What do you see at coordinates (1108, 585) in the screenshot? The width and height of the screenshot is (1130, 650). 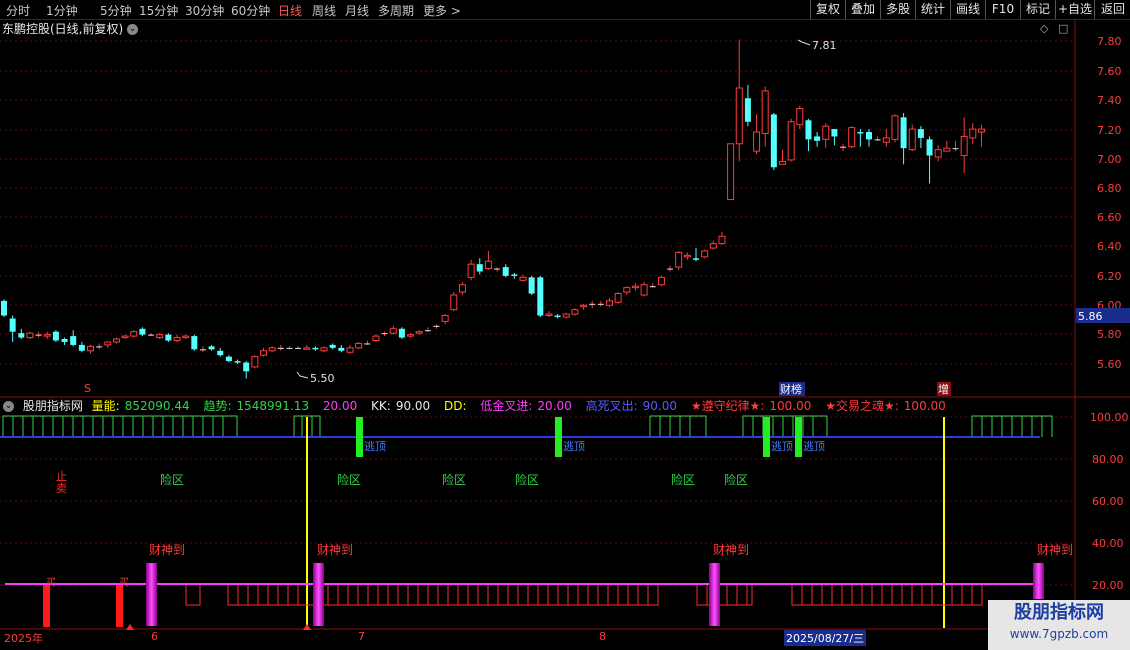 I see `svg-text: 20.00` at bounding box center [1108, 585].